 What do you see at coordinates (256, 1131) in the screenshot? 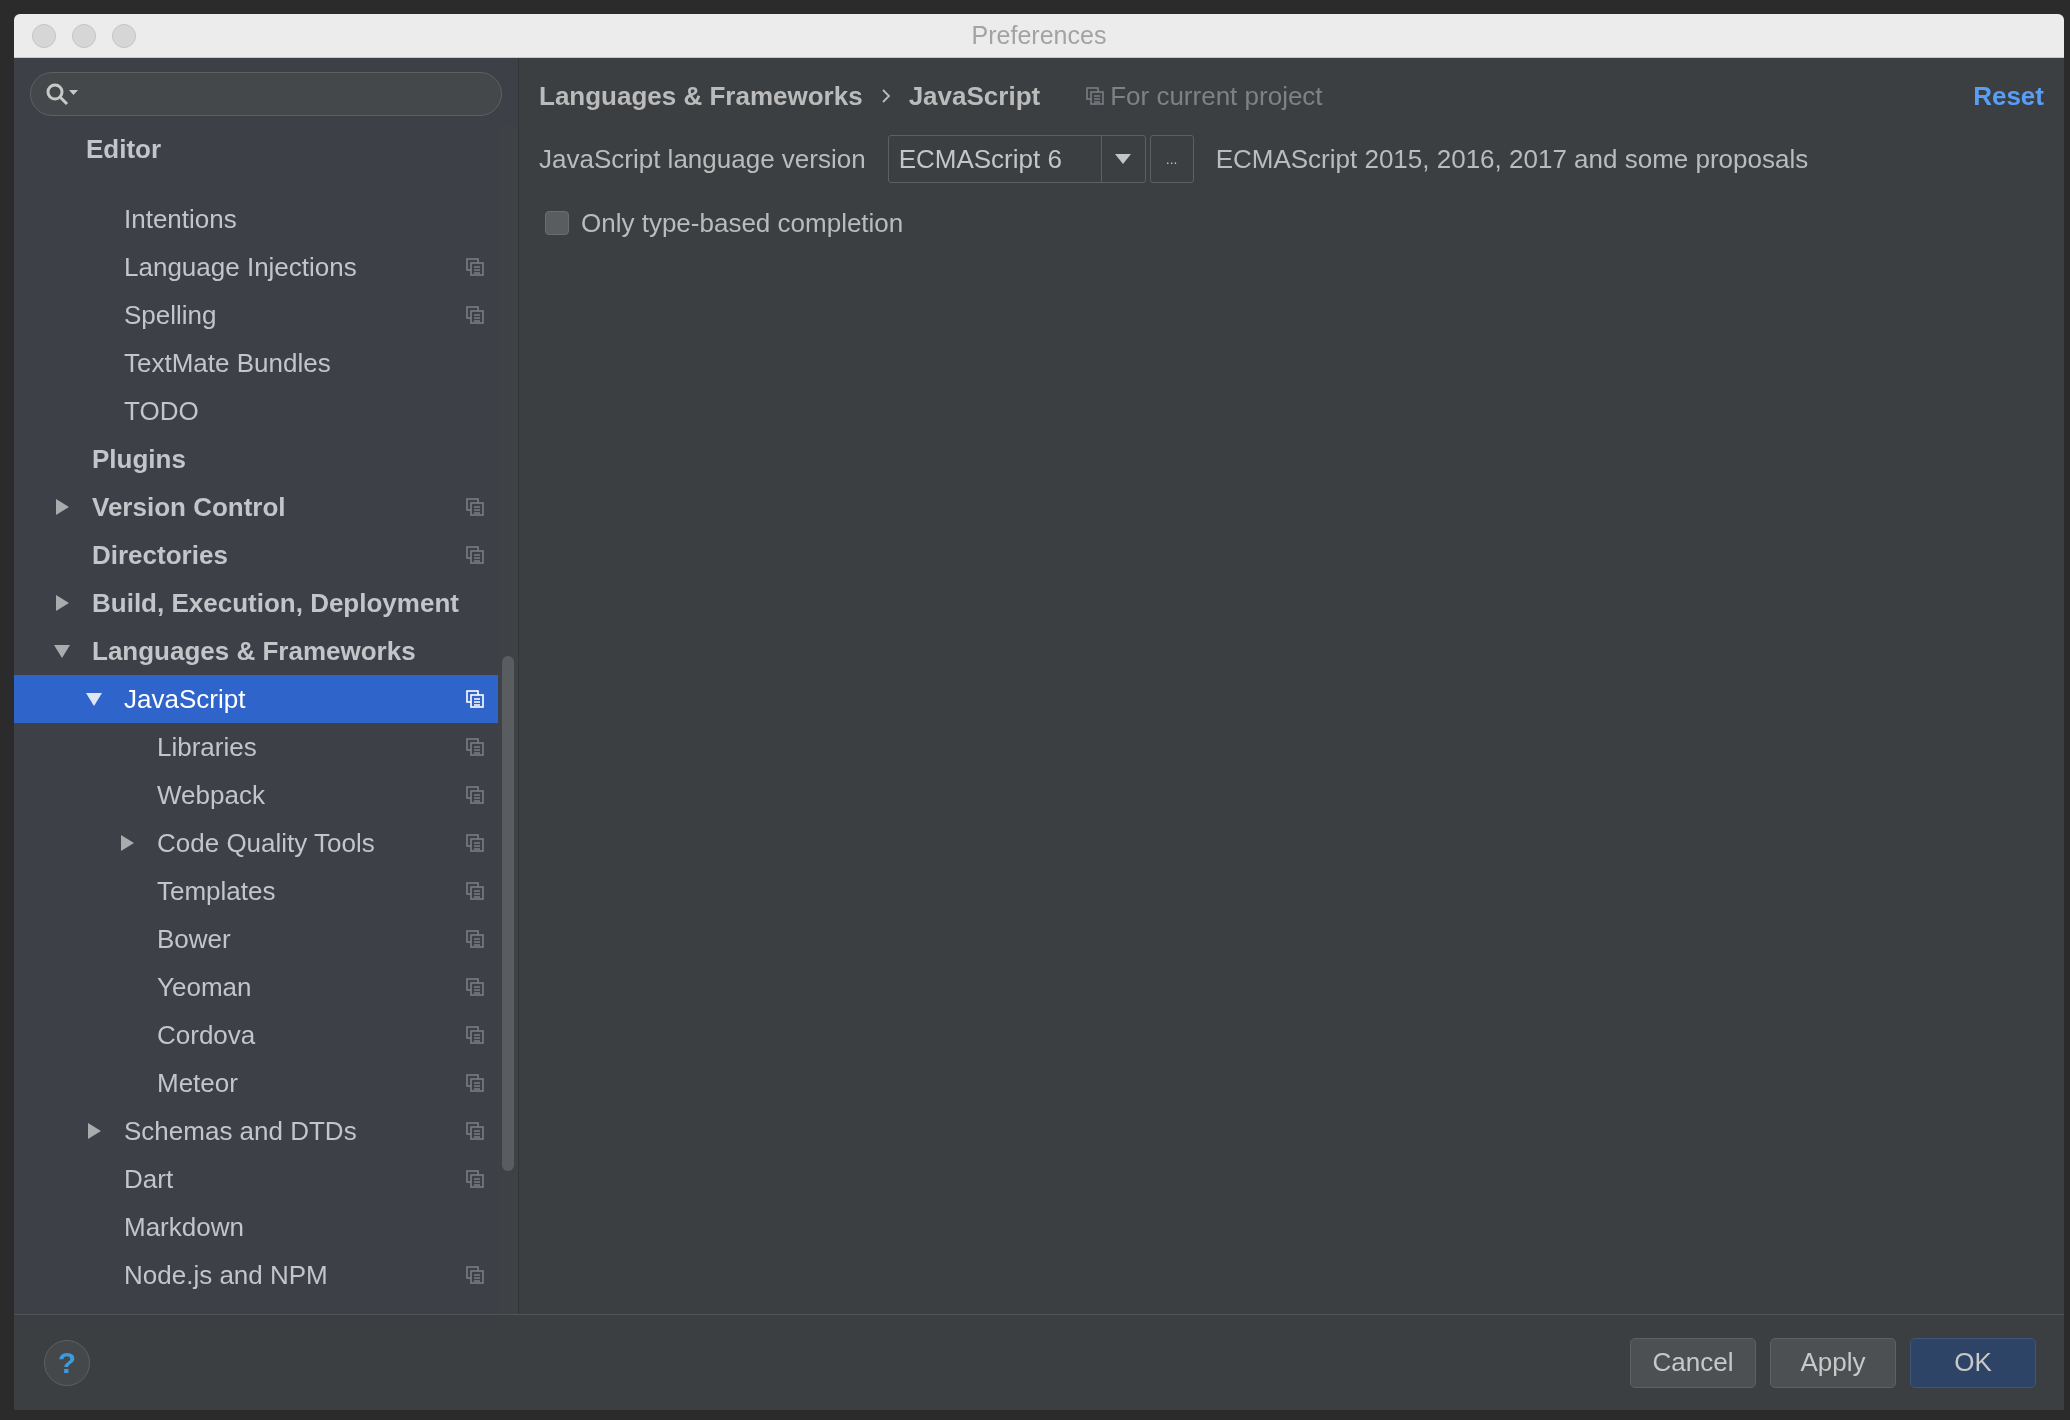
I see `tree-item: Schemas and DTDs` at bounding box center [256, 1131].